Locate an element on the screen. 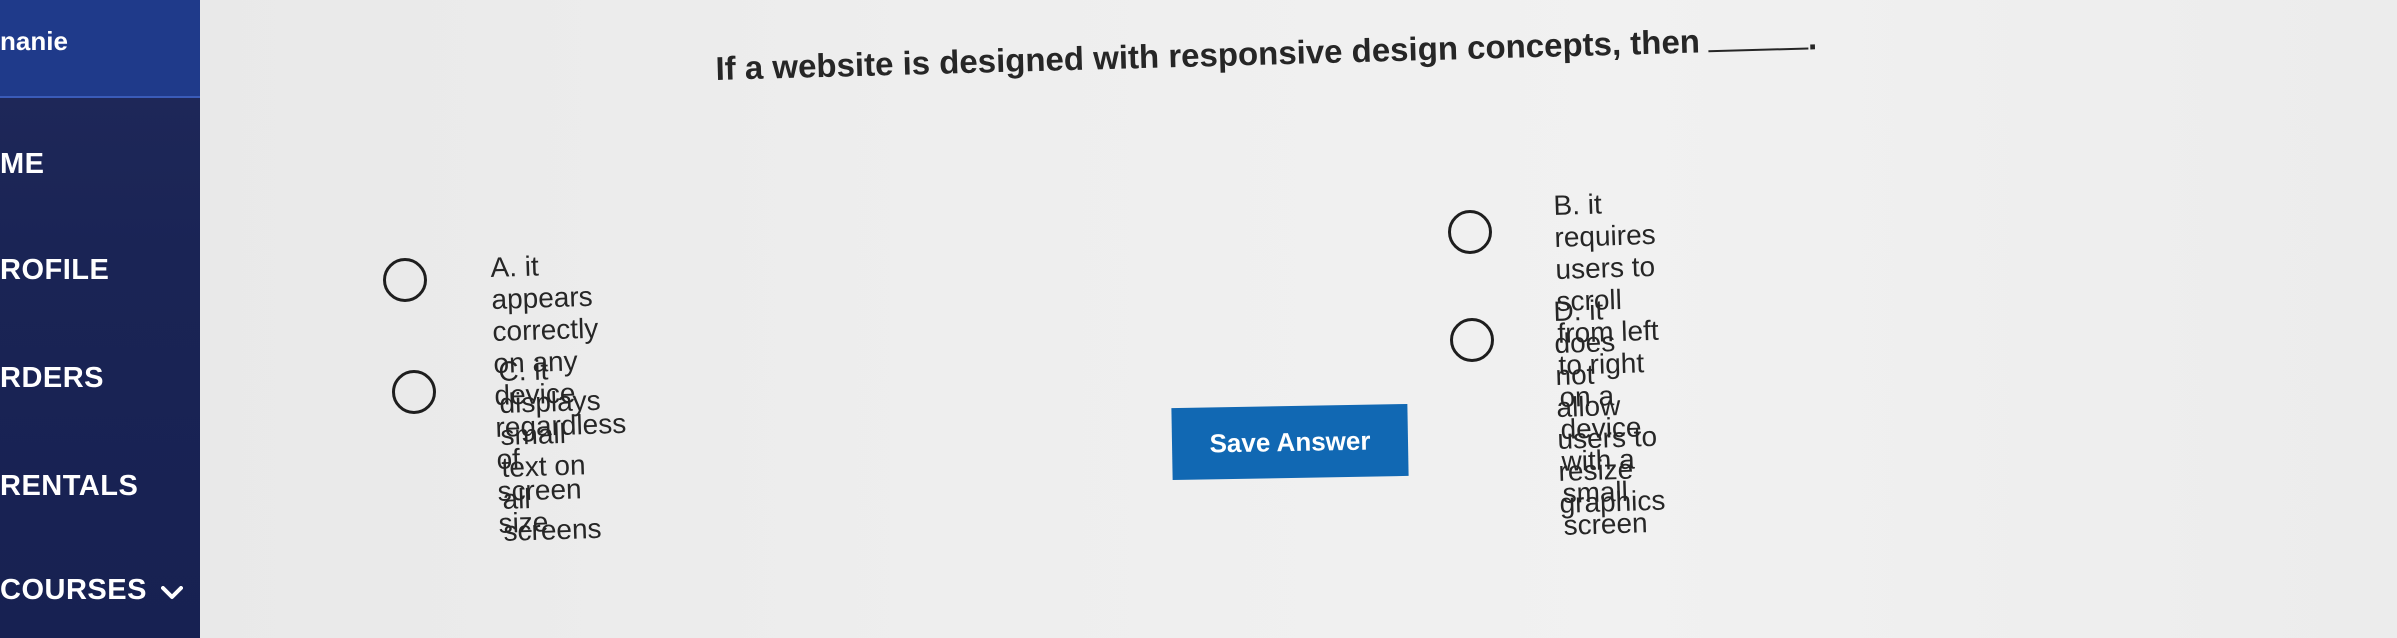 The height and width of the screenshot is (638, 2397). option-c-line1: C. it displays small text on all screens is located at coordinates (550, 450).